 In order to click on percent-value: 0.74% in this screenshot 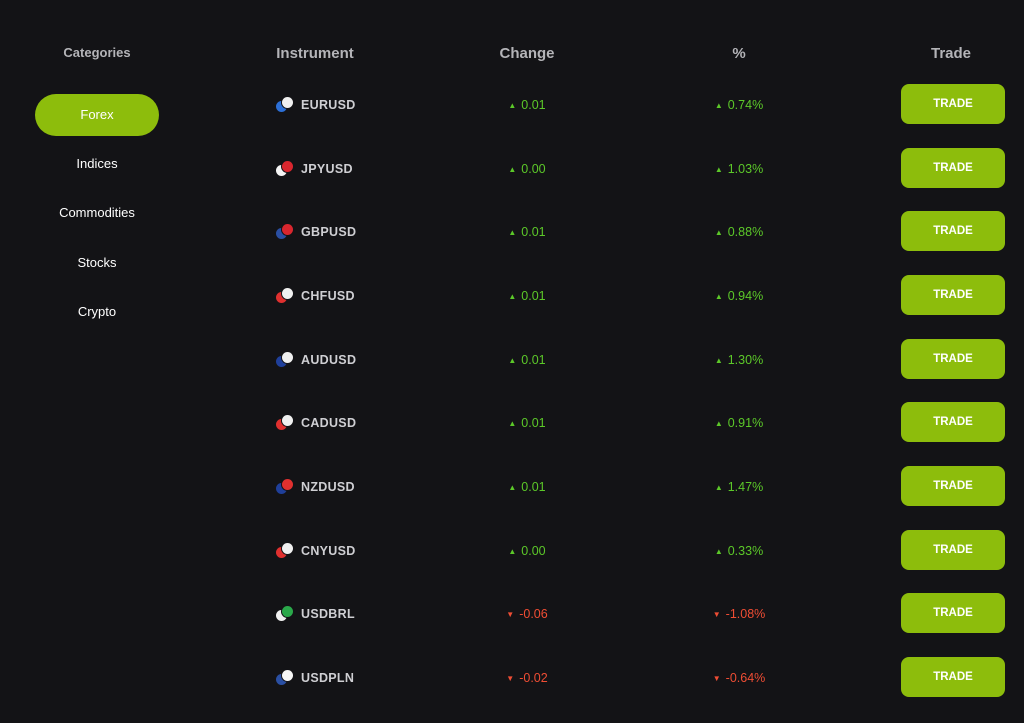, I will do `click(745, 105)`.